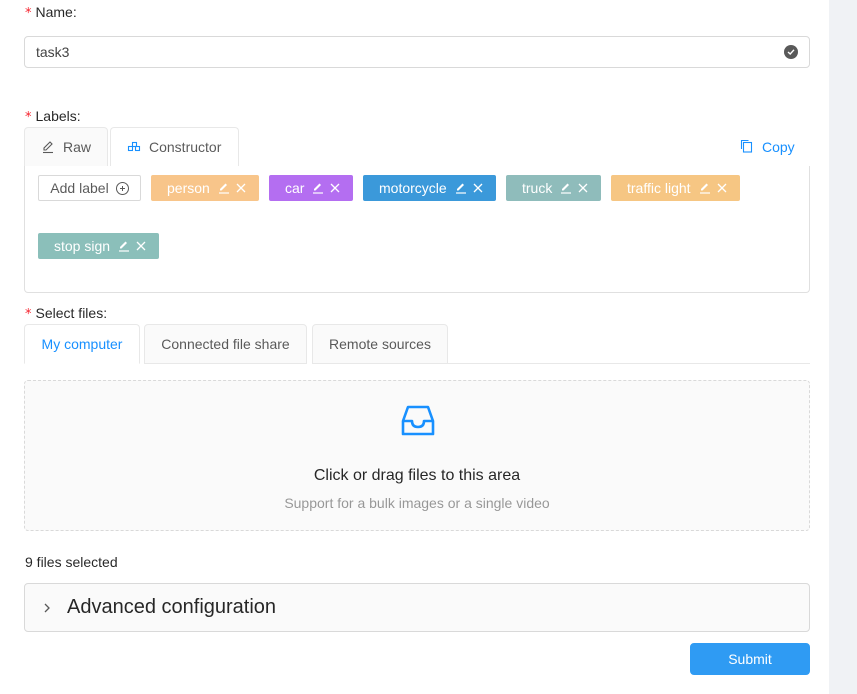 The height and width of the screenshot is (694, 857). What do you see at coordinates (659, 188) in the screenshot?
I see `label-tag-name: traffic light` at bounding box center [659, 188].